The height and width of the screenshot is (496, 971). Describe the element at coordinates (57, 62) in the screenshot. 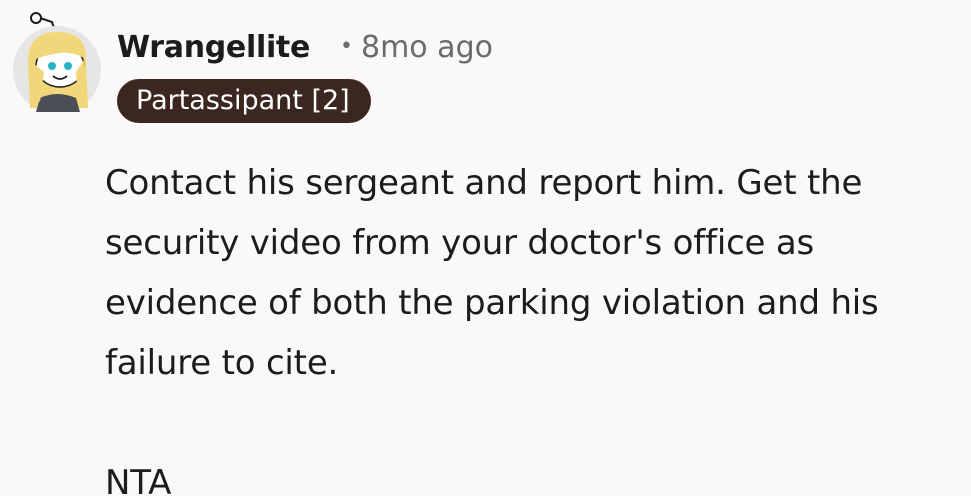

I see `snoo-avatar-icon` at that location.